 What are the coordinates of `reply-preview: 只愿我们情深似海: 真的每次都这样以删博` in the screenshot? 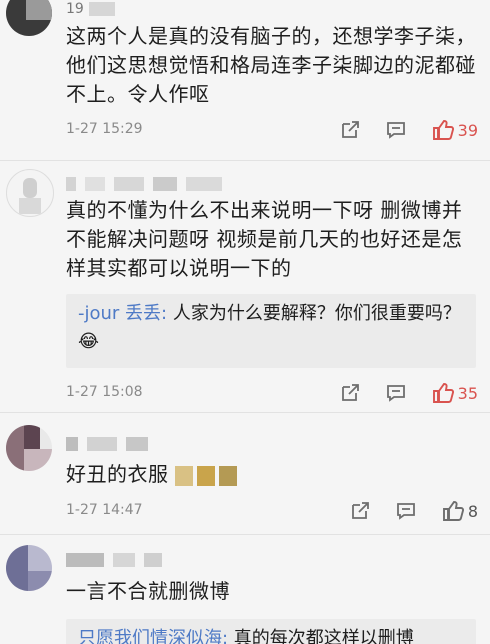 It's located at (271, 631).